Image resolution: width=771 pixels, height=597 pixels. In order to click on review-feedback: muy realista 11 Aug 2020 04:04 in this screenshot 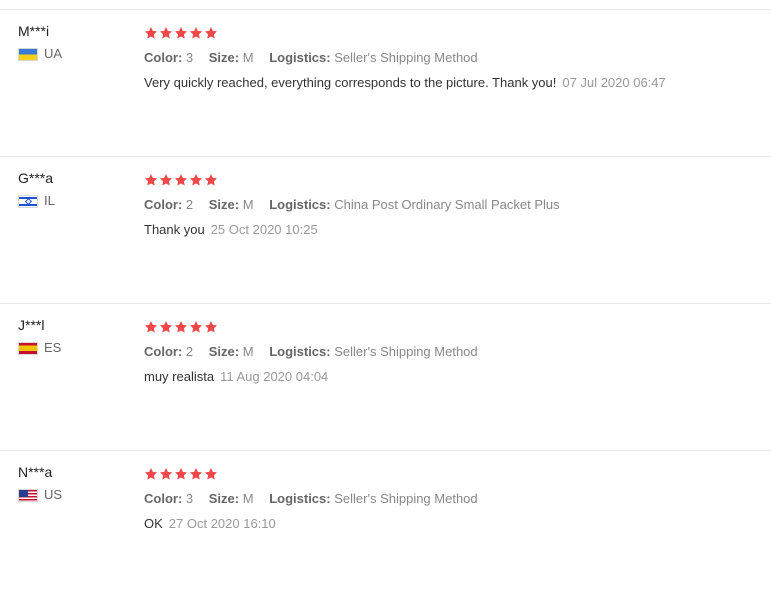, I will do `click(452, 377)`.